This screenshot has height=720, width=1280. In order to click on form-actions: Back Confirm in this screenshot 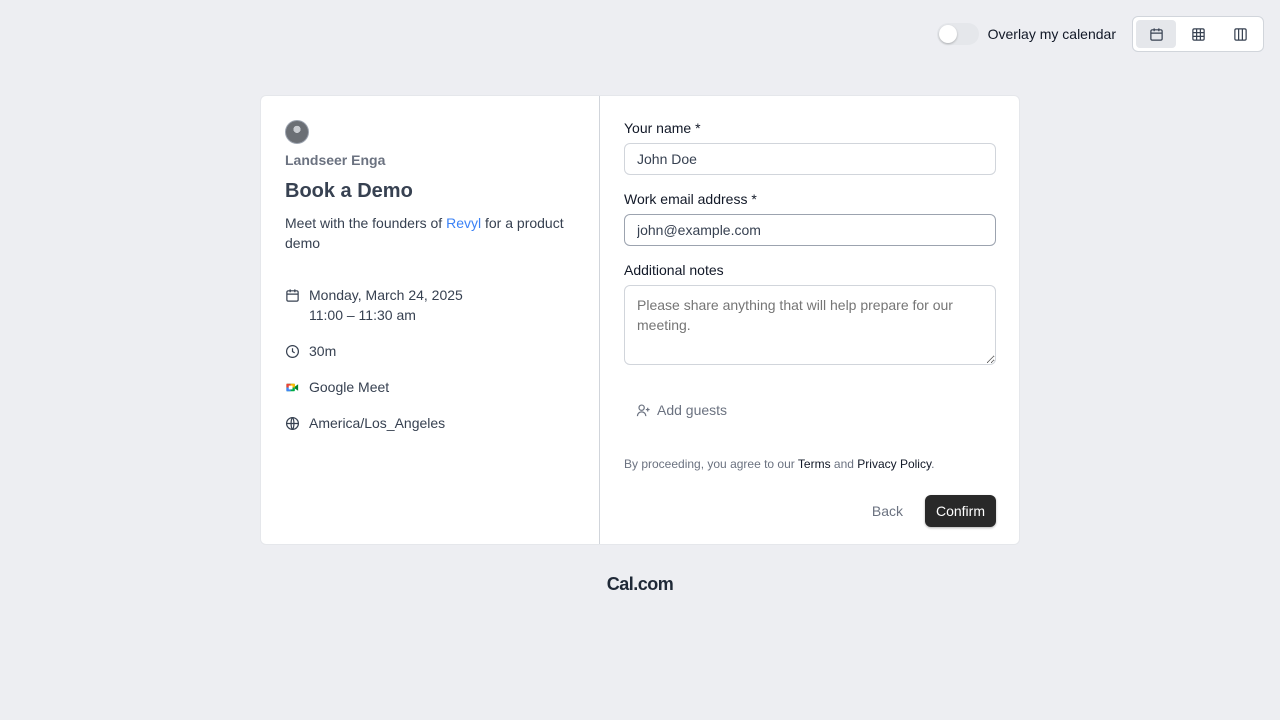, I will do `click(810, 510)`.